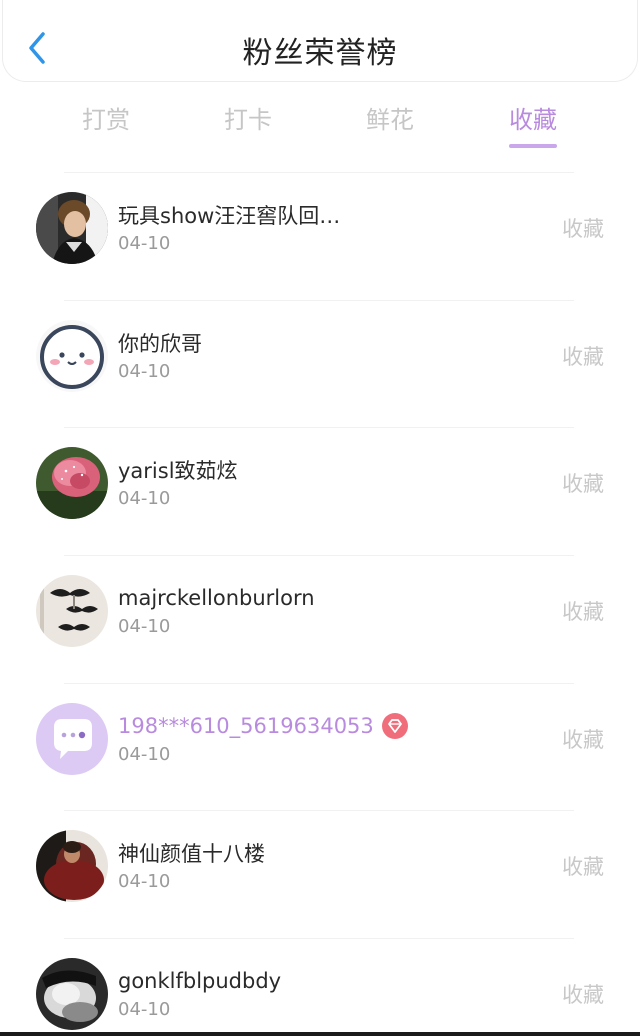 This screenshot has width=640, height=1036. I want to click on list-item: majrckellonburlorn 04-10 收藏, so click(320, 620).